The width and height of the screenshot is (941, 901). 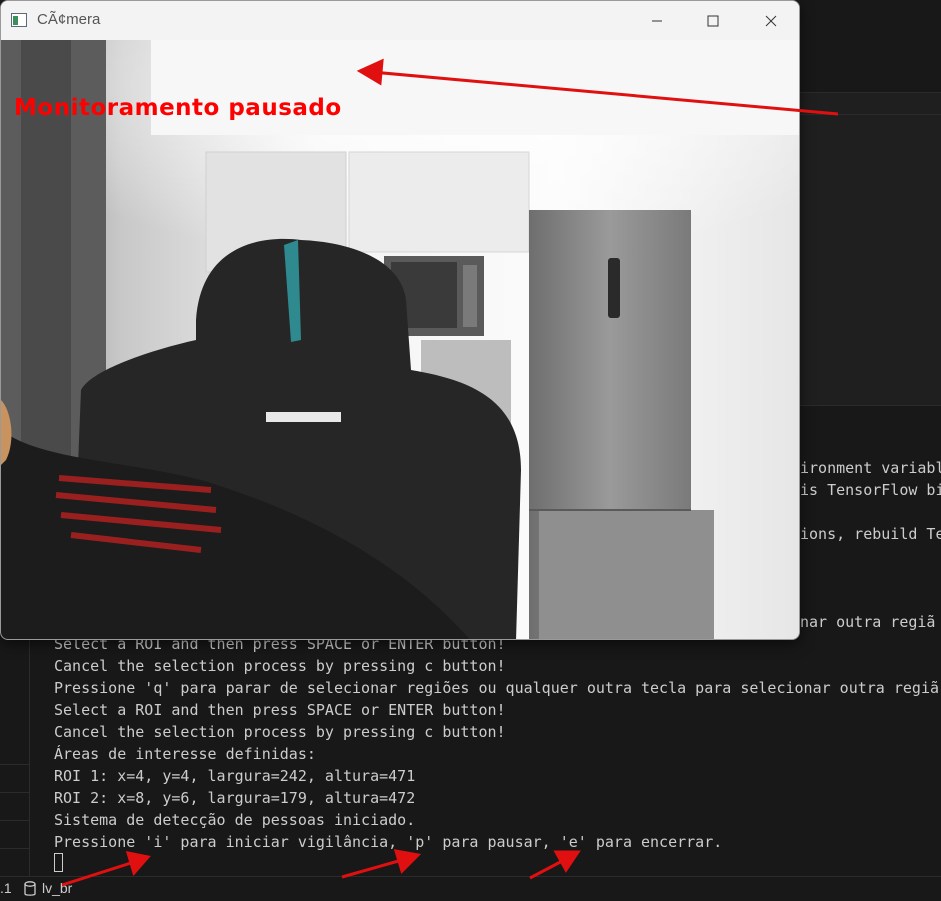 What do you see at coordinates (30, 888) in the screenshot?
I see `database-icon` at bounding box center [30, 888].